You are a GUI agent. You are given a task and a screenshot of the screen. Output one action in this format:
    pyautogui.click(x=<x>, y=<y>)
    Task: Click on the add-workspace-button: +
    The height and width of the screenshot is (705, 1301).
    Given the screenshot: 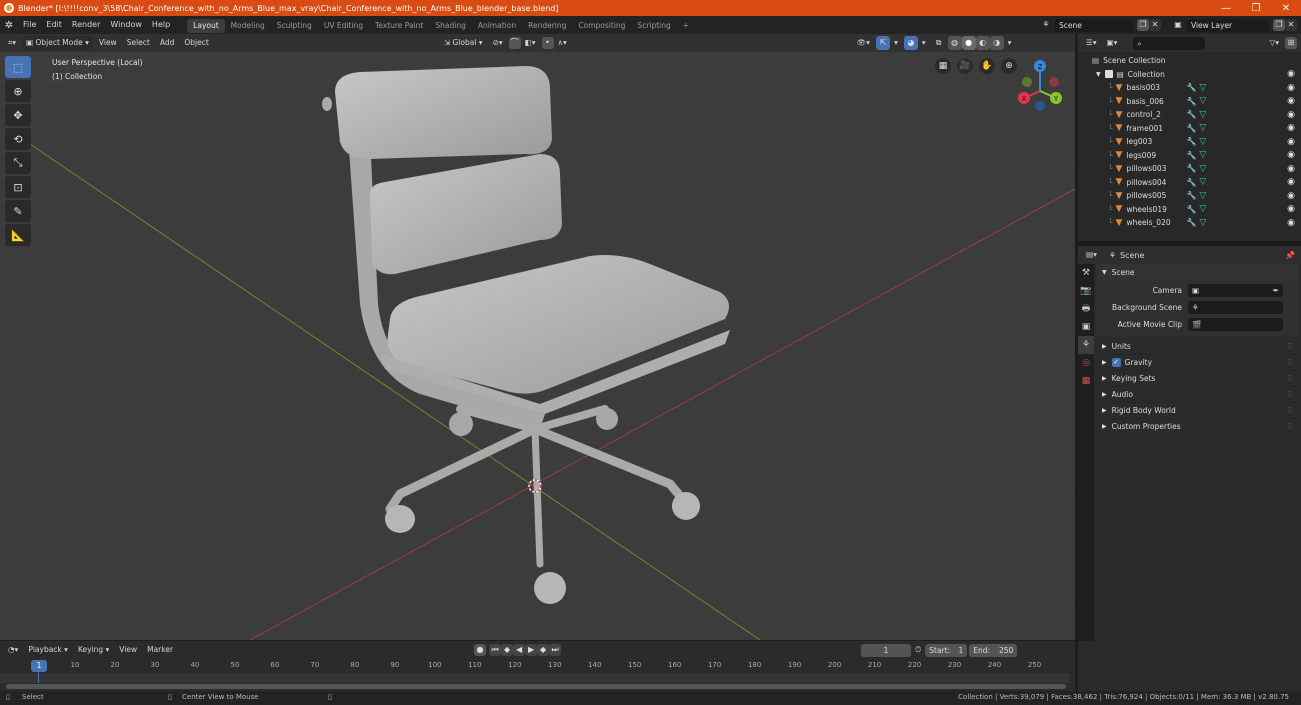 What is the action you would take?
    pyautogui.click(x=686, y=26)
    